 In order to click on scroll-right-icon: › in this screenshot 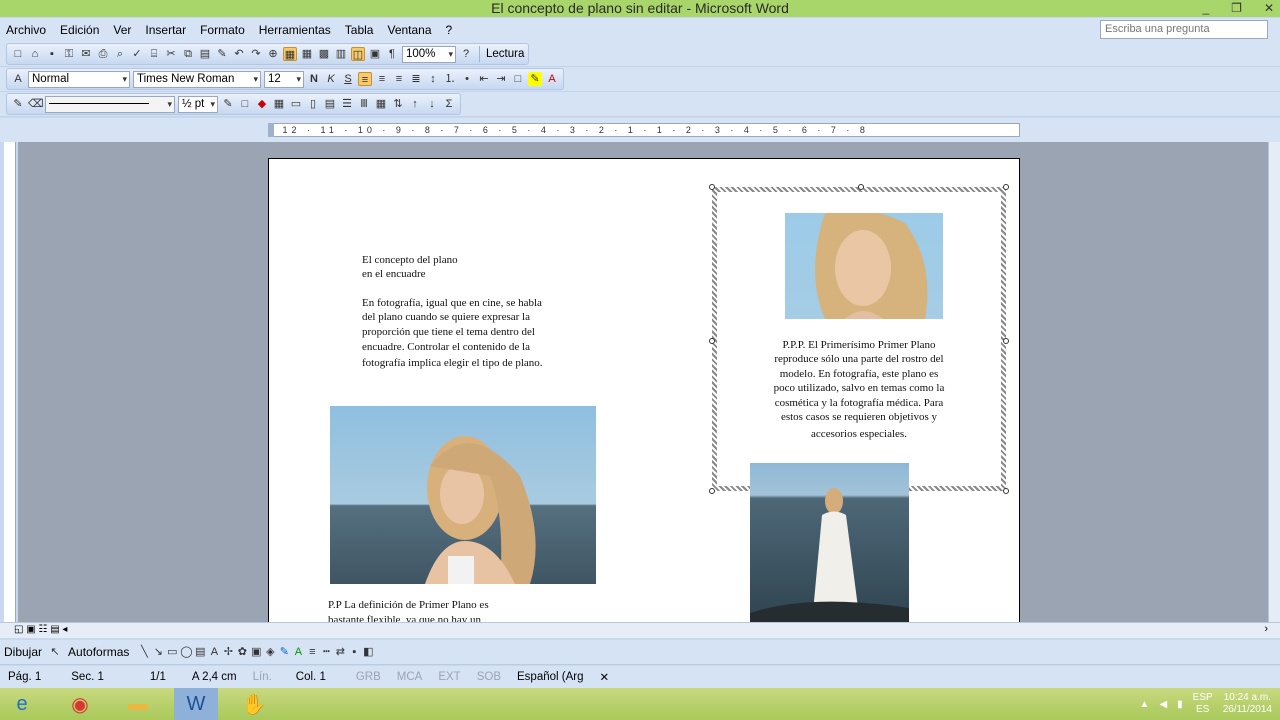, I will do `click(1266, 629)`.